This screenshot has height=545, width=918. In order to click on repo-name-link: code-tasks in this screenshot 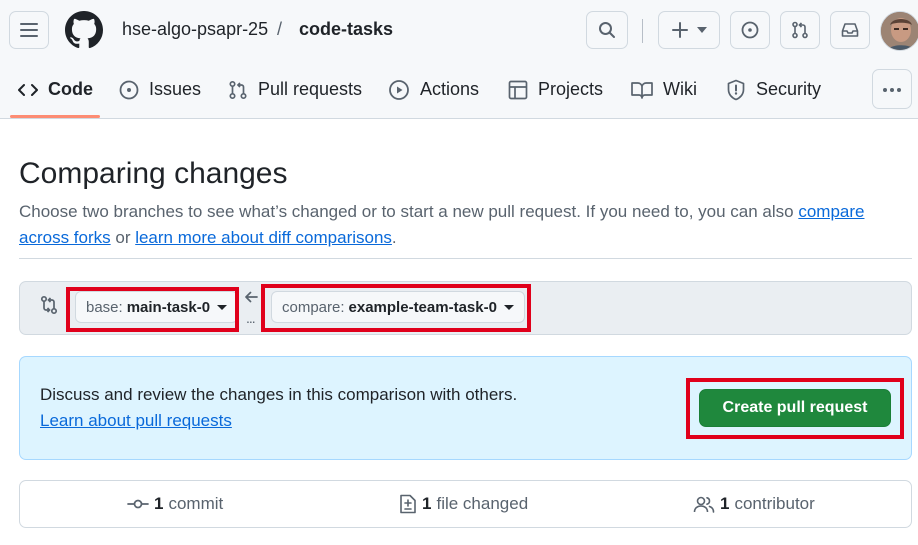, I will do `click(346, 29)`.